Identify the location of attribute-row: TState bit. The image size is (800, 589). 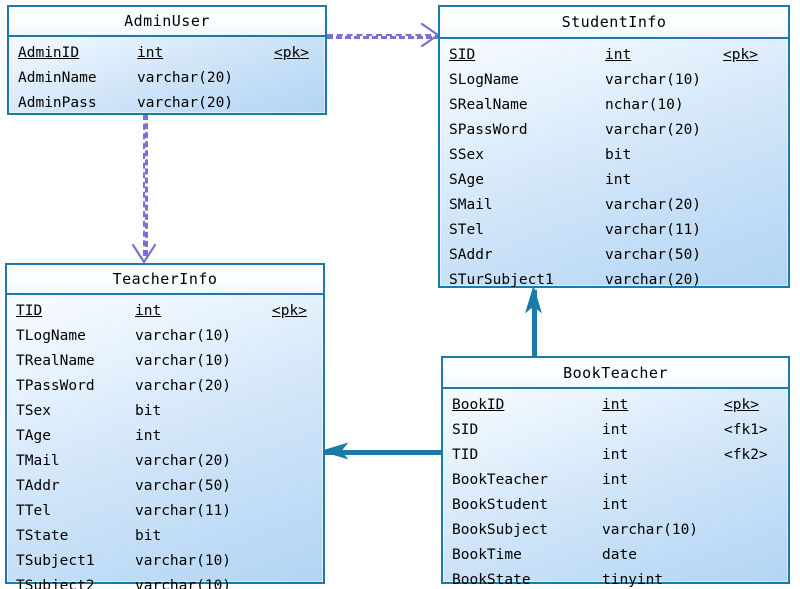
(165, 536).